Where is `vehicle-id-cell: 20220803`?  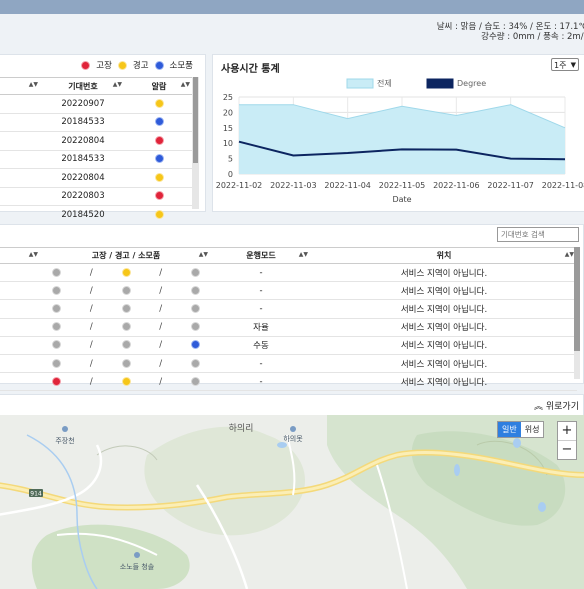
vehicle-id-cell: 20220803 is located at coordinates (83, 196).